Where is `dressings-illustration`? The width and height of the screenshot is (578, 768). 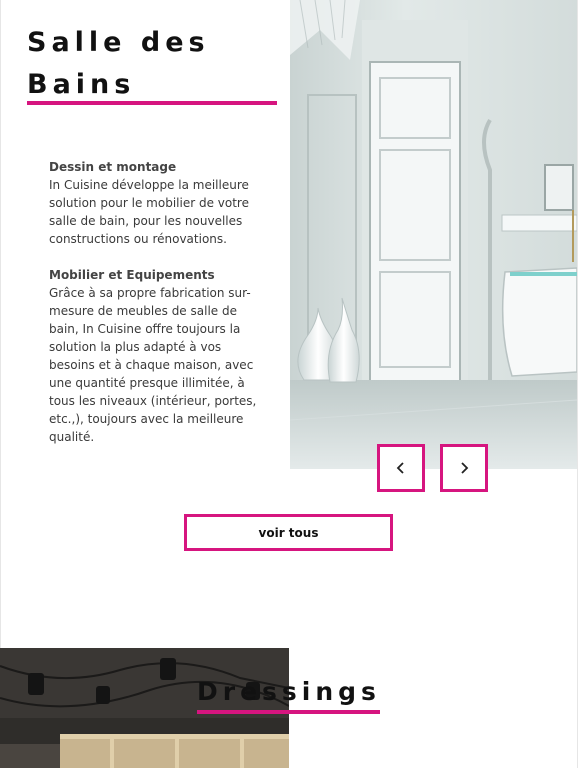 dressings-illustration is located at coordinates (144, 708).